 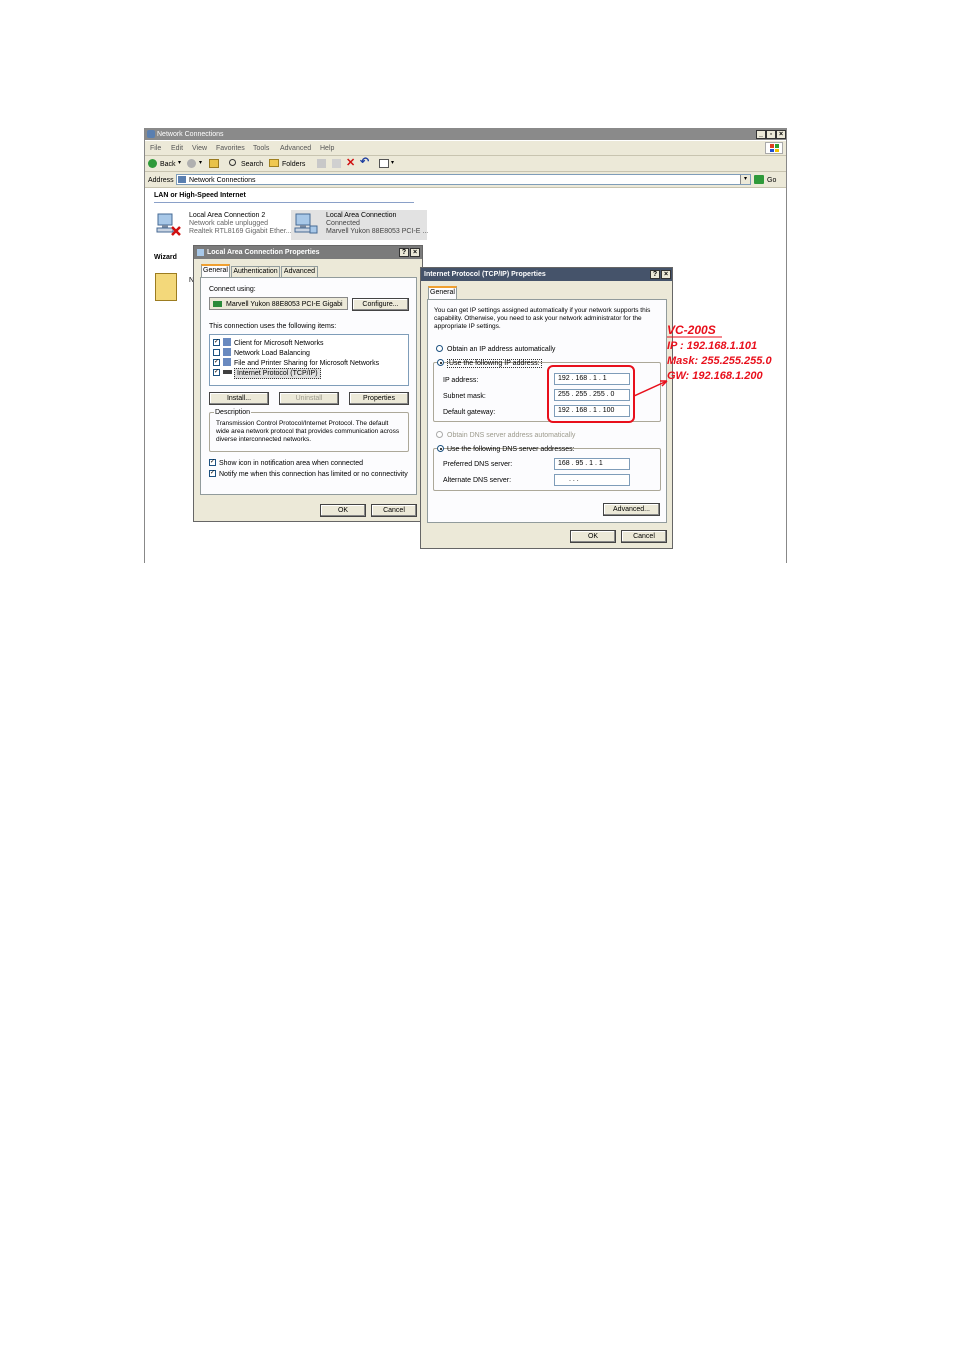 I want to click on forward-arrow-icon, so click(x=191, y=163).